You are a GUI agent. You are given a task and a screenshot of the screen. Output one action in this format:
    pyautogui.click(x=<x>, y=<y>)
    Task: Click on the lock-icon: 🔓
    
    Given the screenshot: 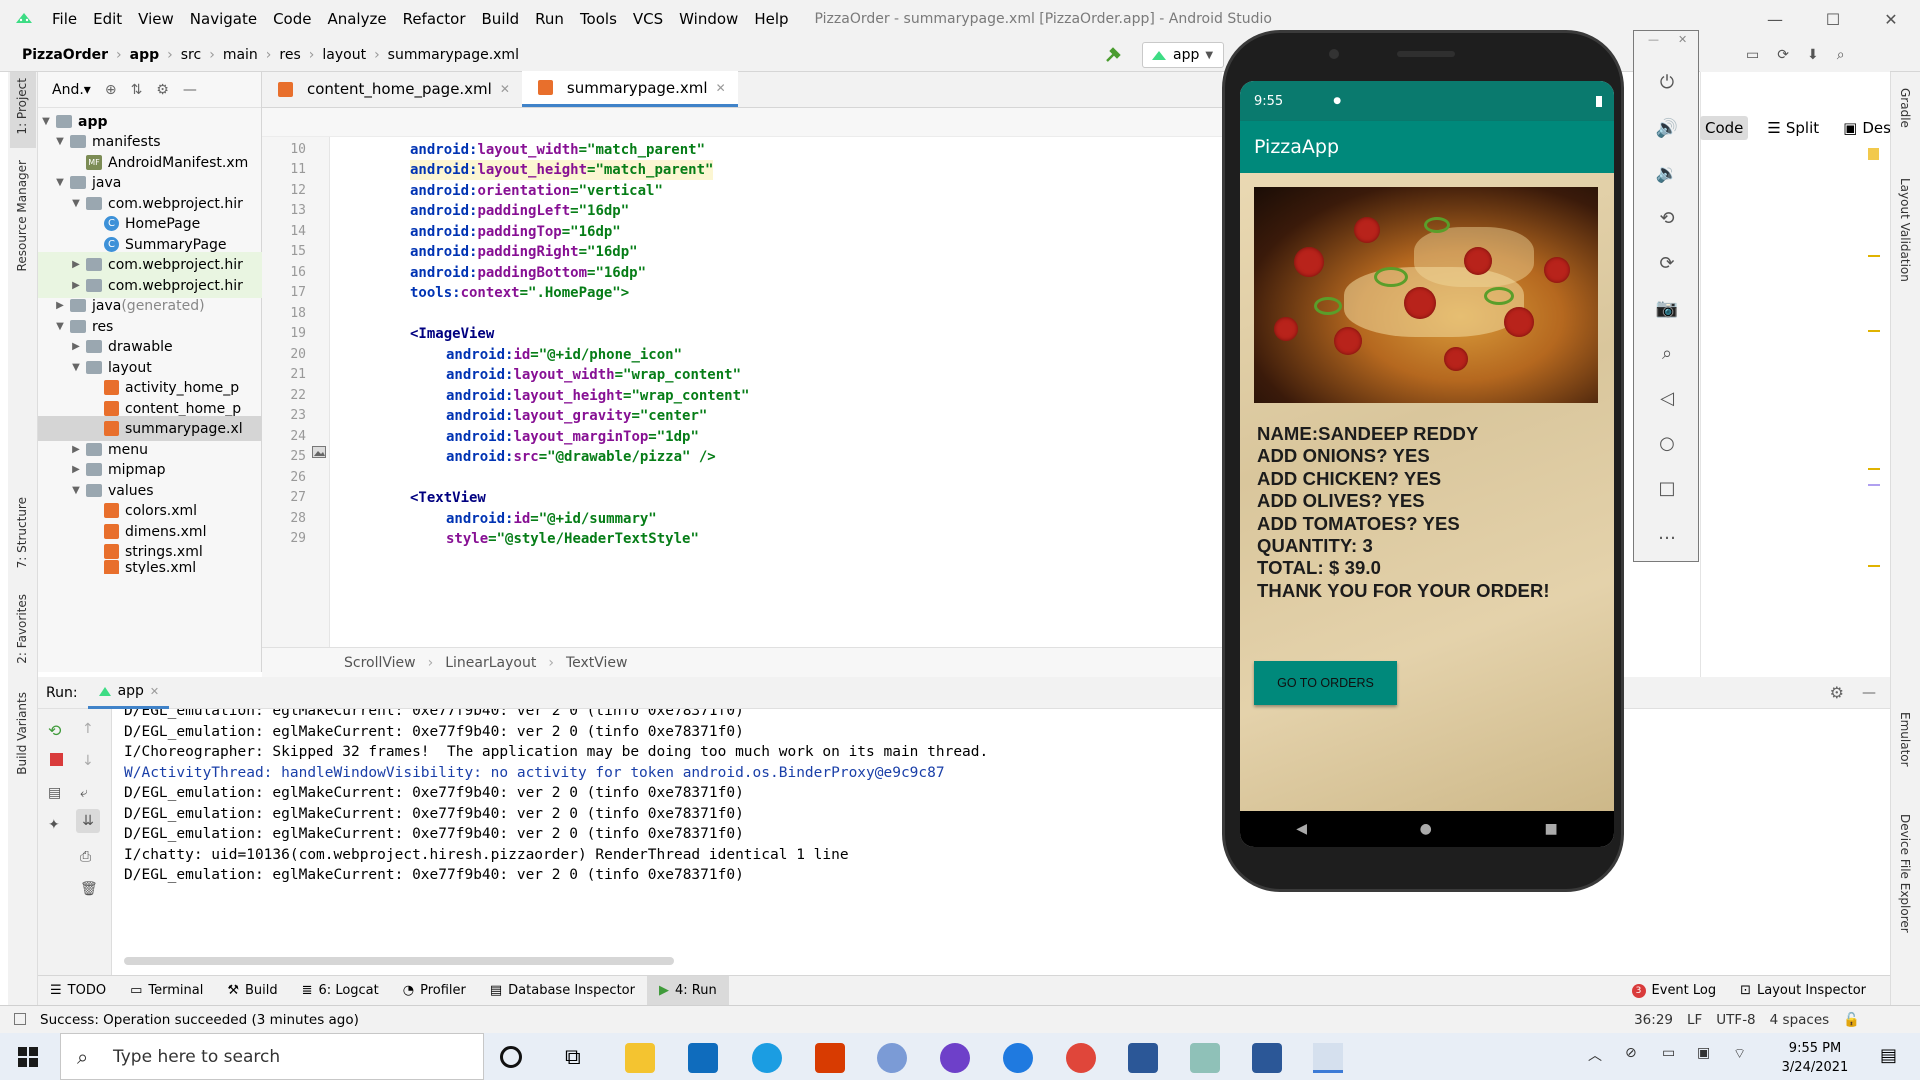 What is the action you would take?
    pyautogui.click(x=1851, y=1020)
    